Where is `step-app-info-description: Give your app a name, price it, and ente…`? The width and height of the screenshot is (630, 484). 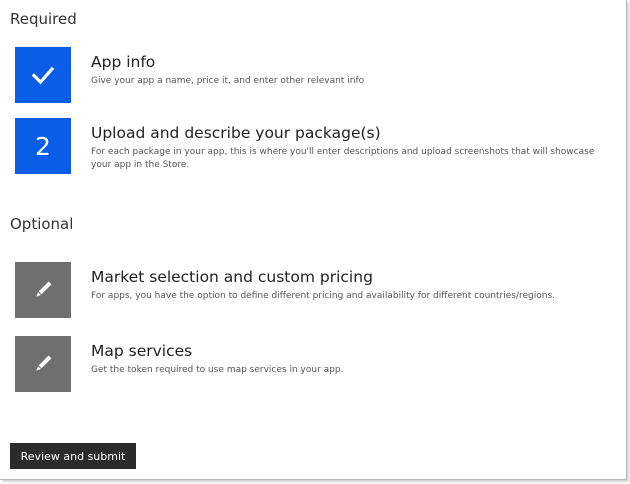 step-app-info-description: Give your app a name, price it, and ente… is located at coordinates (228, 81).